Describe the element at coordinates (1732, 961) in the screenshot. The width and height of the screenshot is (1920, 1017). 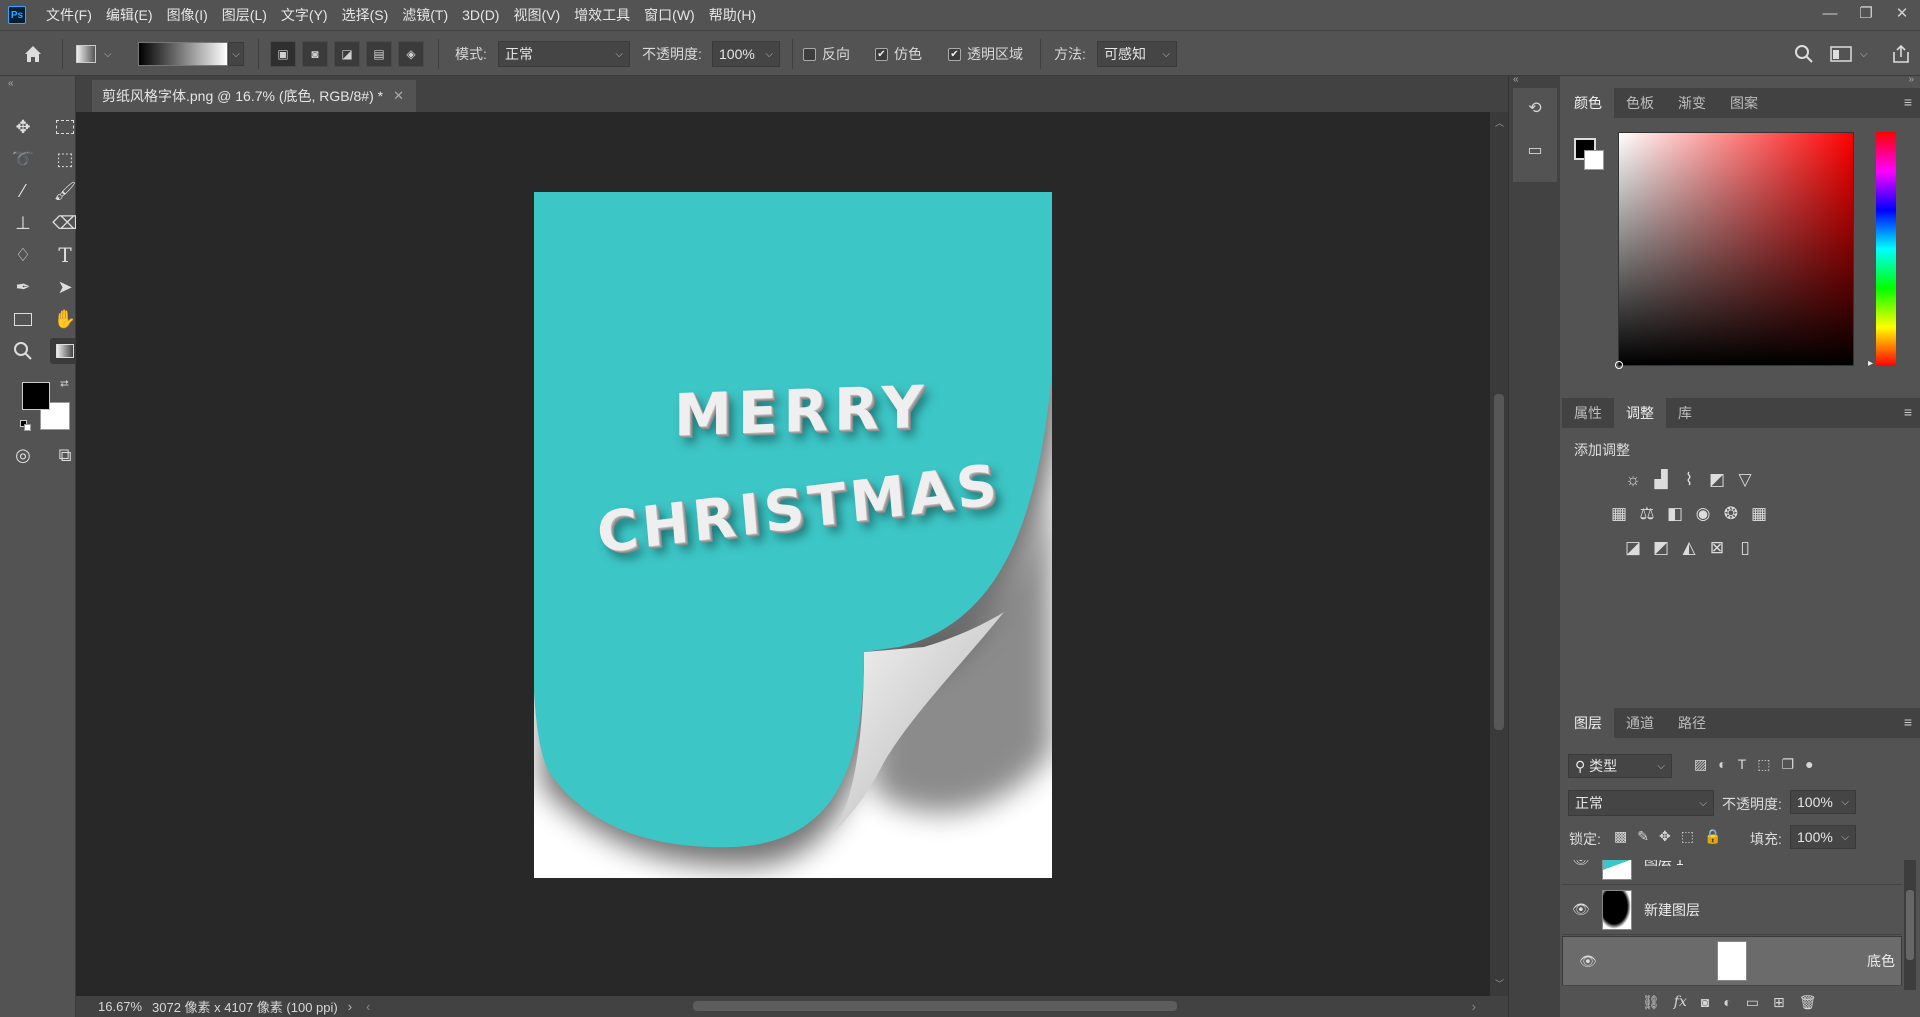
I see `layer-row: 👁 底色` at that location.